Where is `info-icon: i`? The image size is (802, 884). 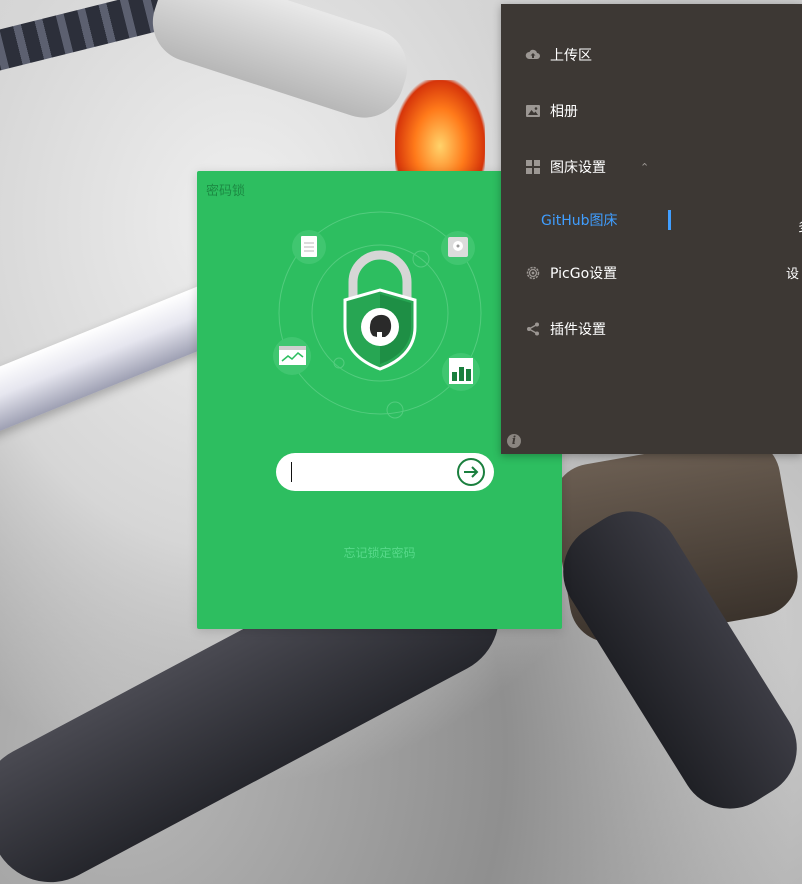 info-icon: i is located at coordinates (514, 441).